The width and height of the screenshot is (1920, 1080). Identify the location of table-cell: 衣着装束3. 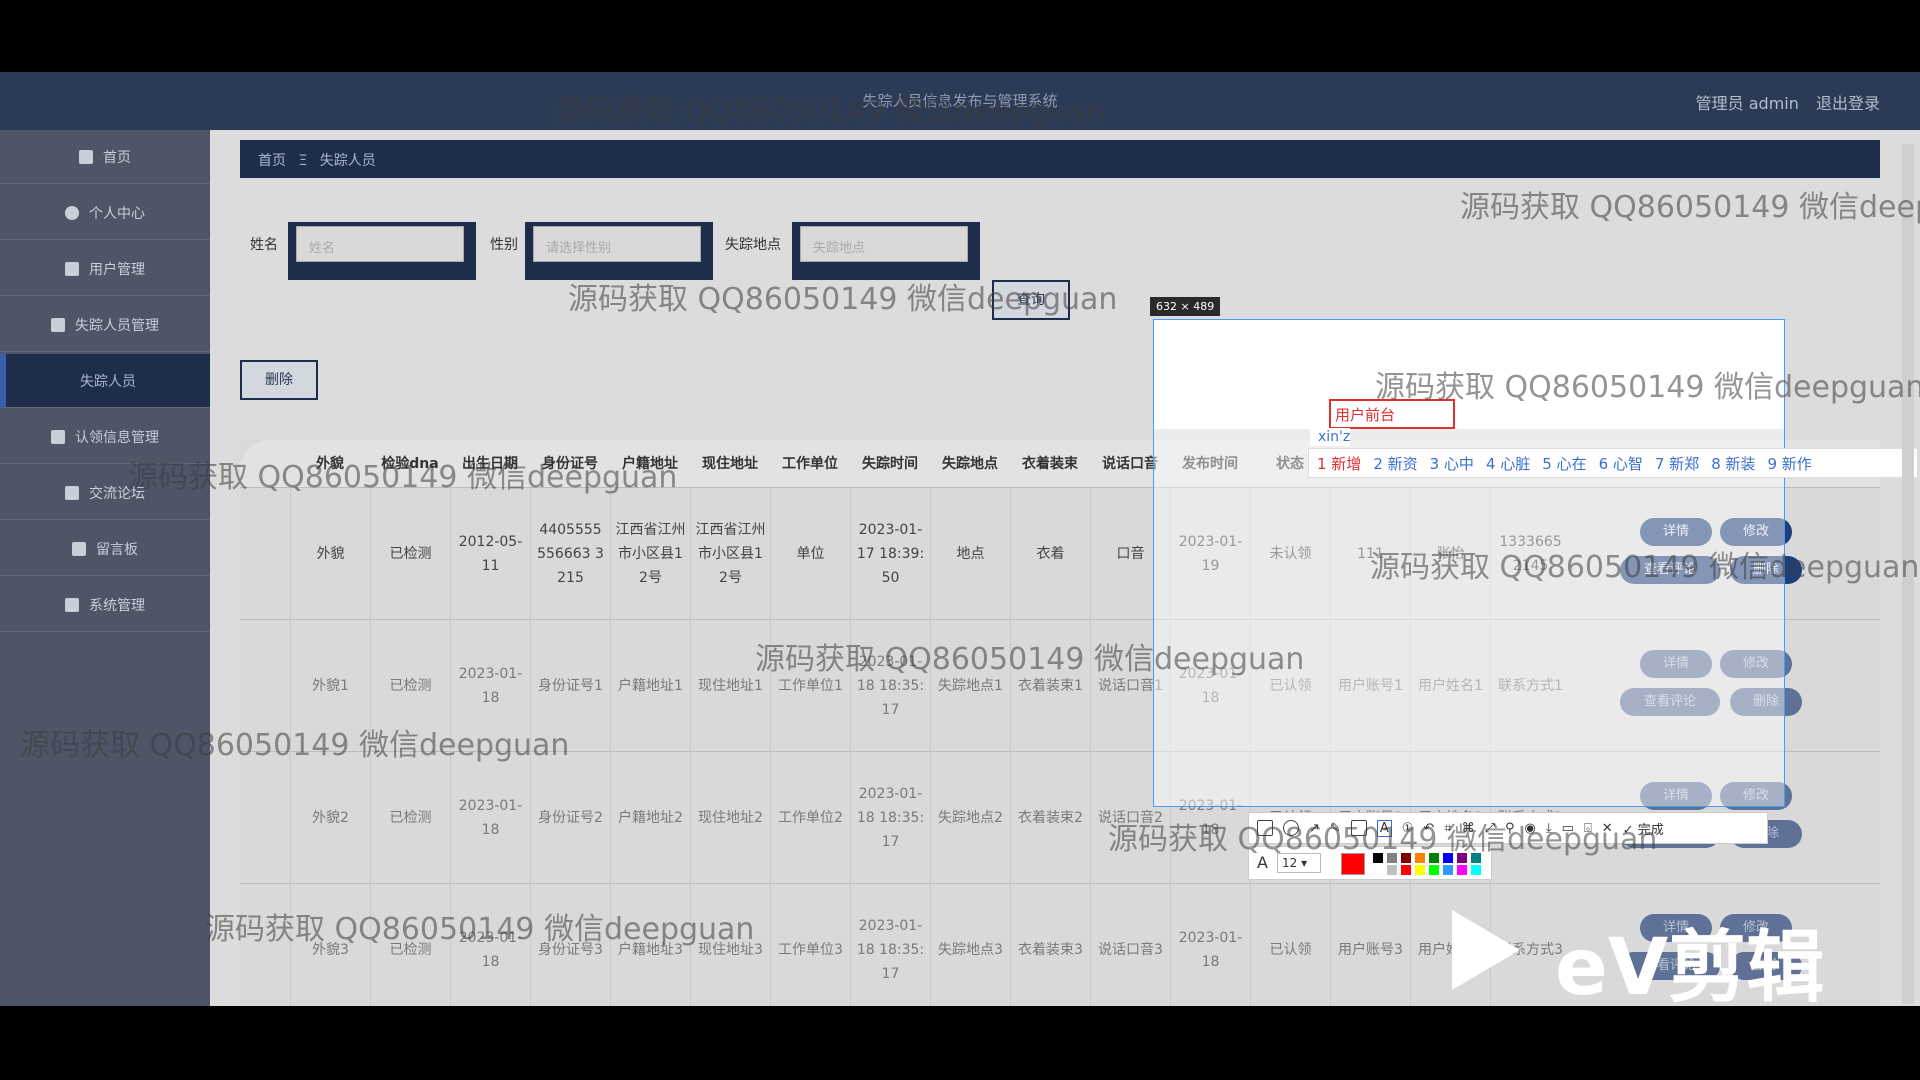
(1050, 945).